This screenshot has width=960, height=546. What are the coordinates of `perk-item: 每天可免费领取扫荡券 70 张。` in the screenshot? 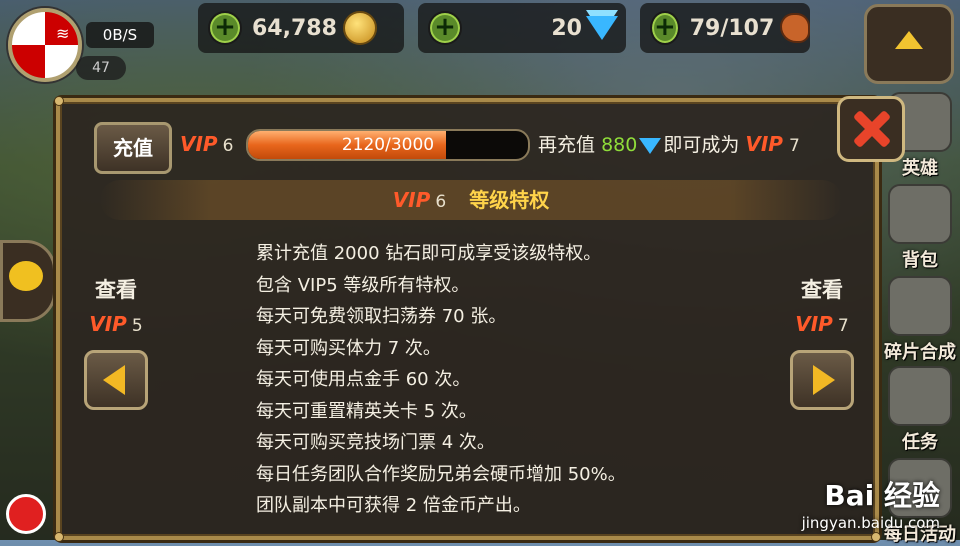 It's located at (381, 316).